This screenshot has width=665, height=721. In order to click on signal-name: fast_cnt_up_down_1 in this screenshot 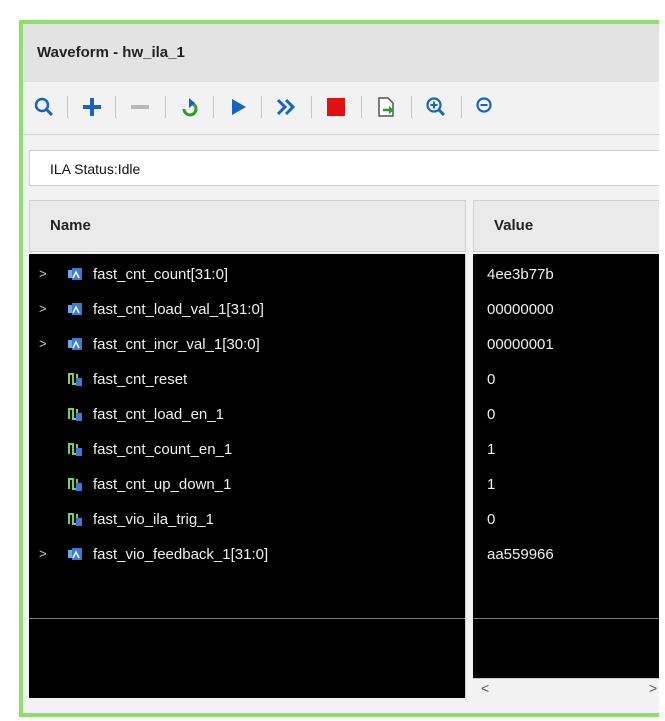, I will do `click(162, 484)`.